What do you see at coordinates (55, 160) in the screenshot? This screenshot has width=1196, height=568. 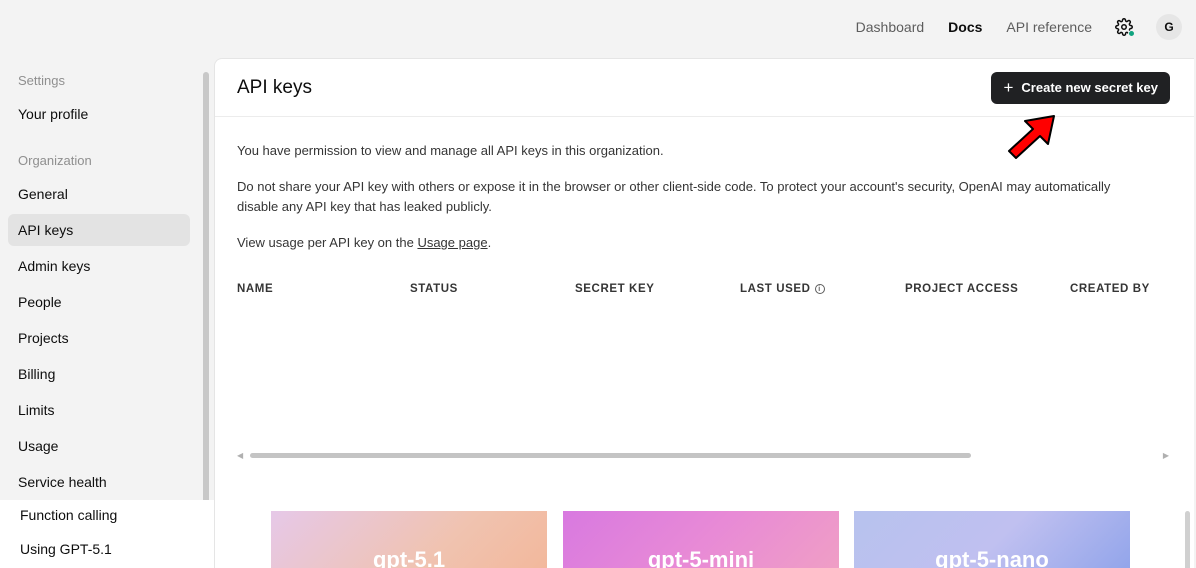 I see `sidebar-section-organization: Organization` at bounding box center [55, 160].